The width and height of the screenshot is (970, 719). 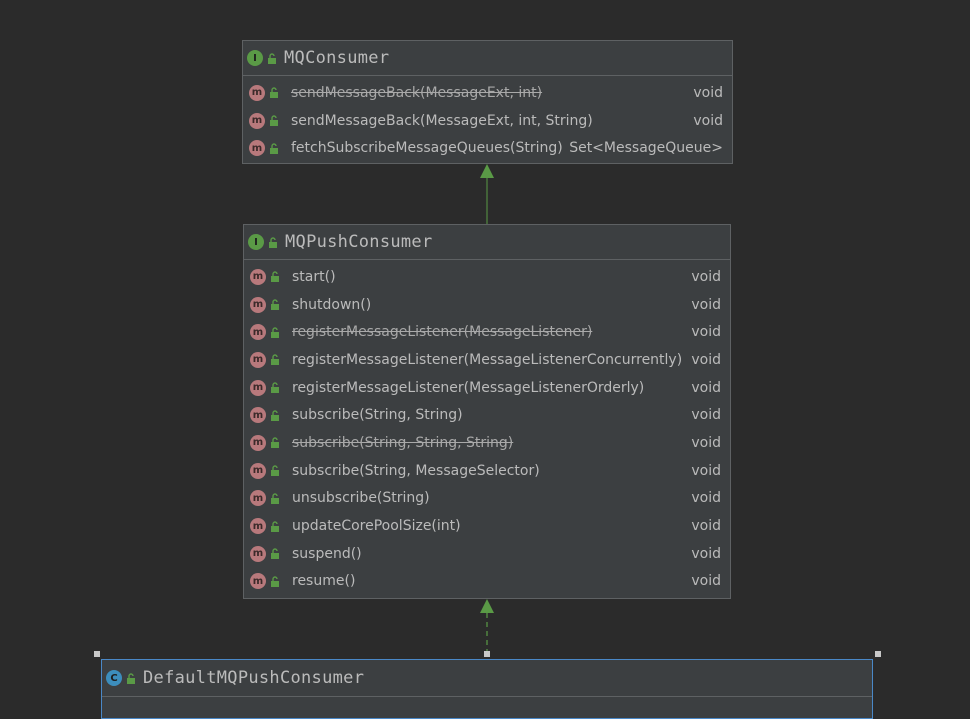 What do you see at coordinates (427, 148) in the screenshot?
I see `method-signature: fetchSubscribeMessageQueues(String)` at bounding box center [427, 148].